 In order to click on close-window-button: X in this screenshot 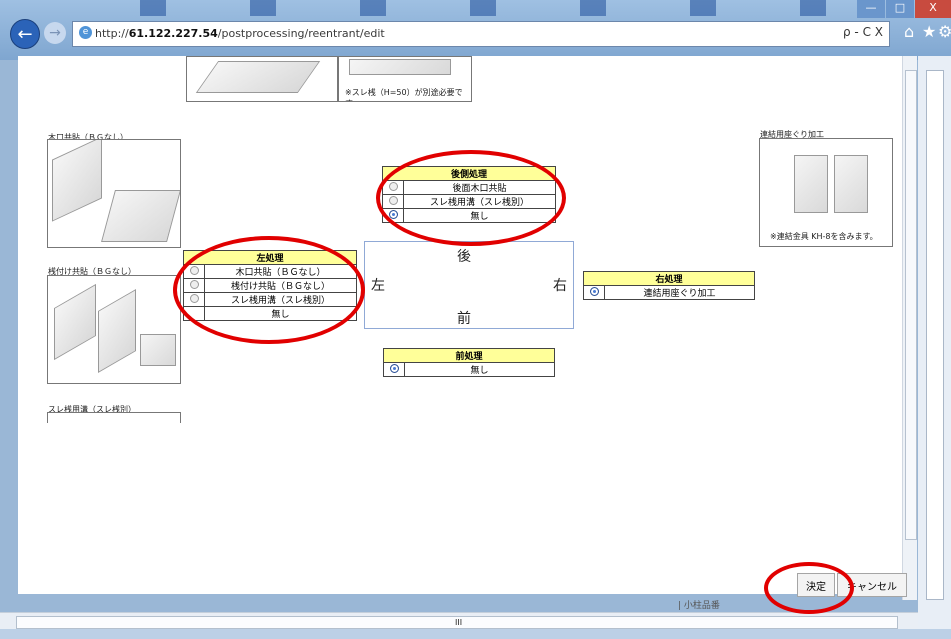, I will do `click(933, 9)`.